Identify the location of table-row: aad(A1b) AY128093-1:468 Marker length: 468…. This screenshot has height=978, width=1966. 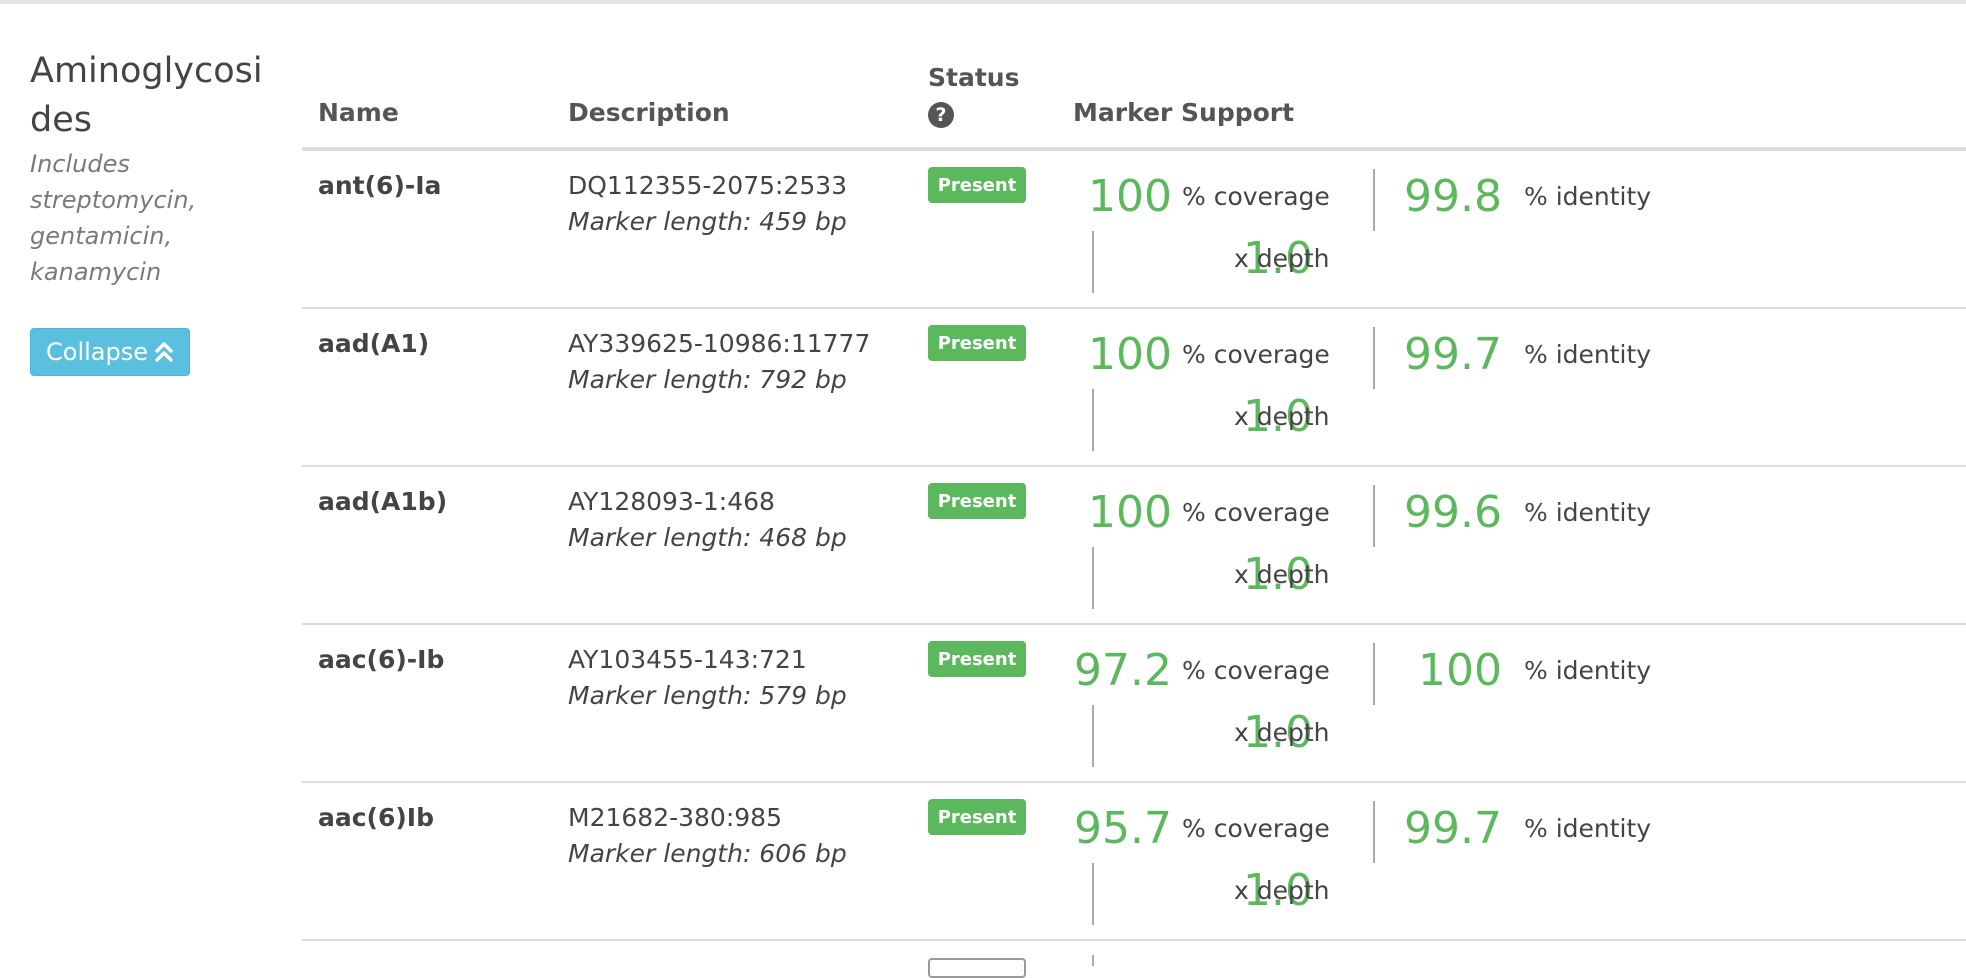
(1134, 546).